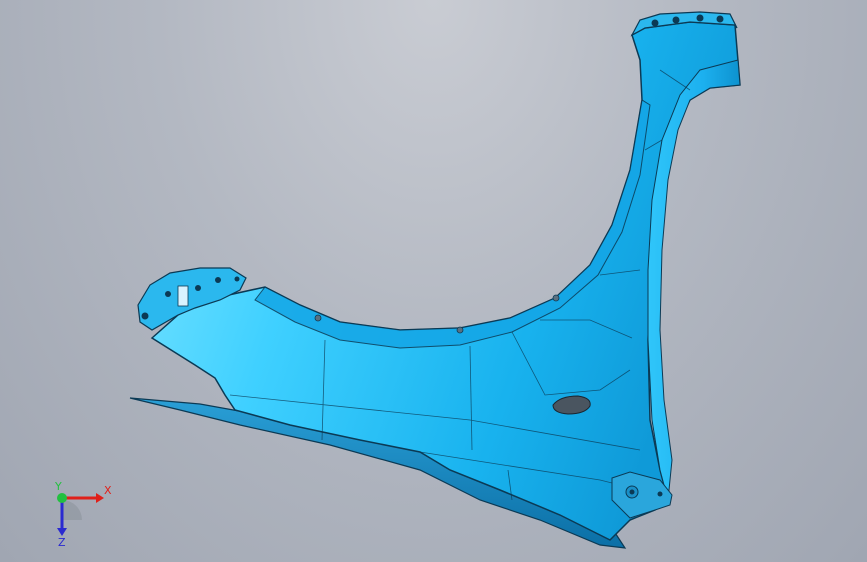  Describe the element at coordinates (62, 542) in the screenshot. I see `z-axis-label: Z` at that location.